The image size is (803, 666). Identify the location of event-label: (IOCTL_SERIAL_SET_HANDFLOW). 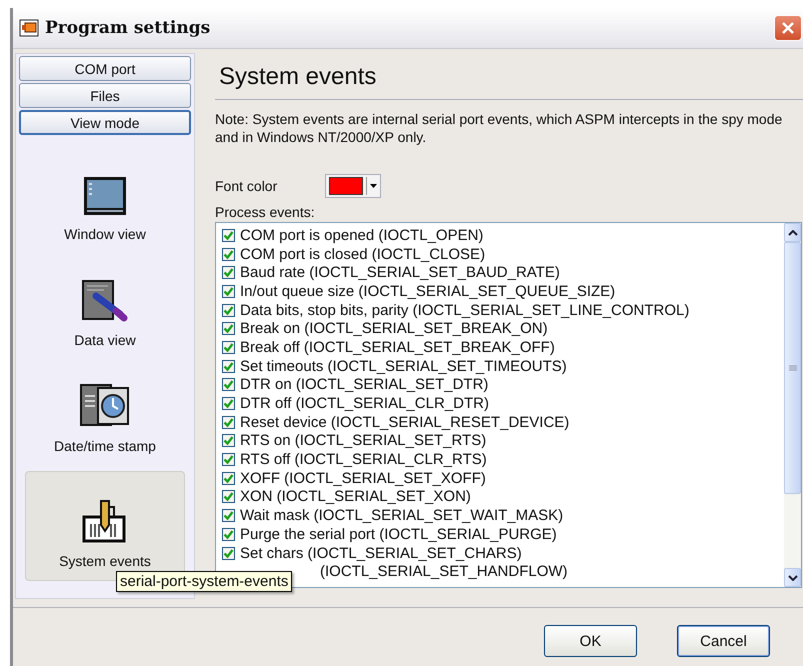
(444, 571).